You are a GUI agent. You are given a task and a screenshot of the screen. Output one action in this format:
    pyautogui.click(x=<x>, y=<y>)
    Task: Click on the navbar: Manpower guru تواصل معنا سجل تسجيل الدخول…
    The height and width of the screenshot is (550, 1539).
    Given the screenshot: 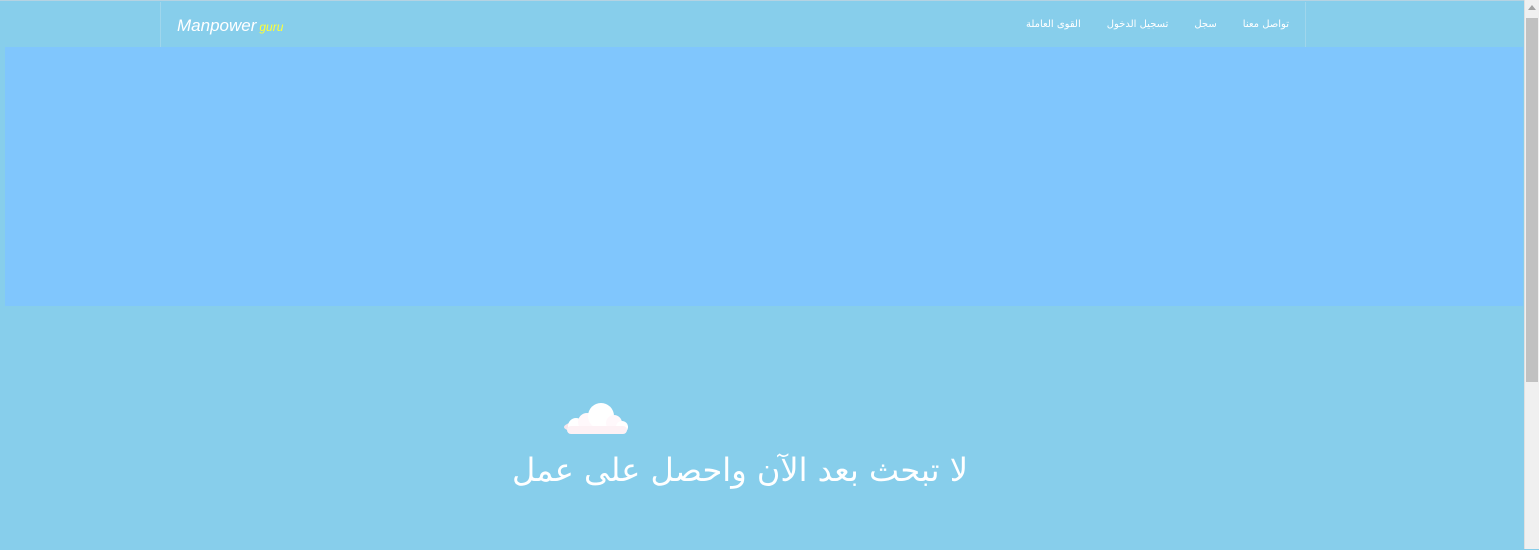 What is the action you would take?
    pyautogui.click(x=733, y=24)
    